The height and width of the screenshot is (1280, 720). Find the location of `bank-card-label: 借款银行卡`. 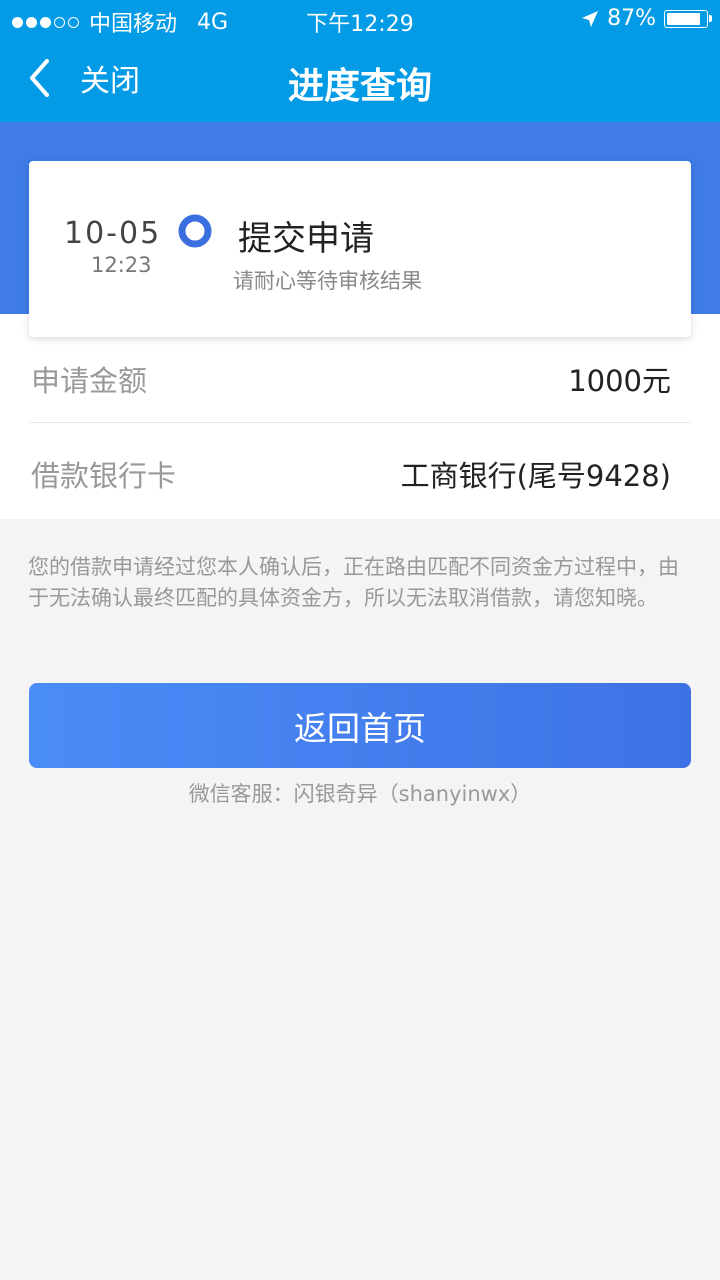

bank-card-label: 借款银行卡 is located at coordinates (104, 476).